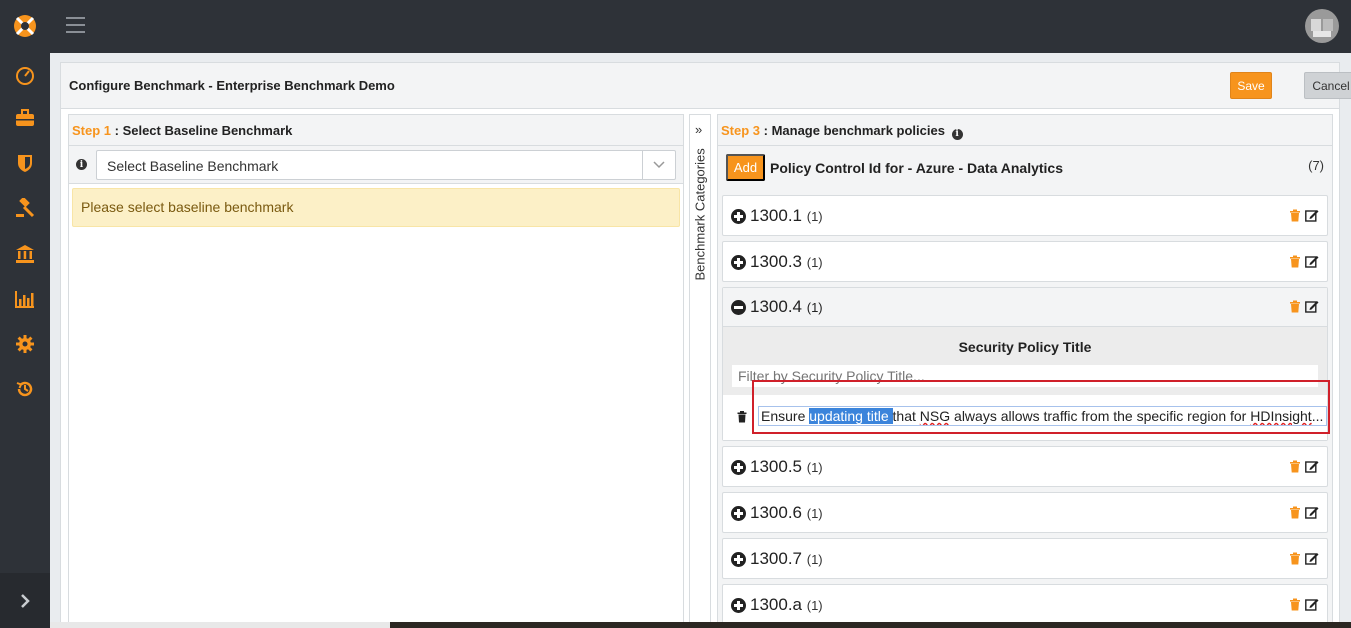 This screenshot has height=628, width=1351. What do you see at coordinates (193, 166) in the screenshot?
I see `baseline-select-value: Select Baseline Benchmark` at bounding box center [193, 166].